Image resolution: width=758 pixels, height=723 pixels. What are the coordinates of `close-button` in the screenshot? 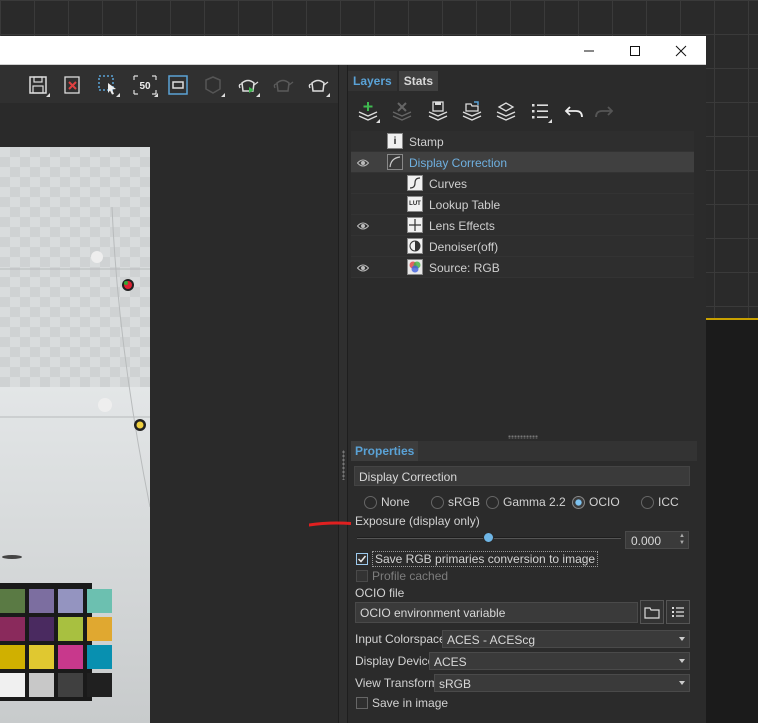 It's located at (681, 50).